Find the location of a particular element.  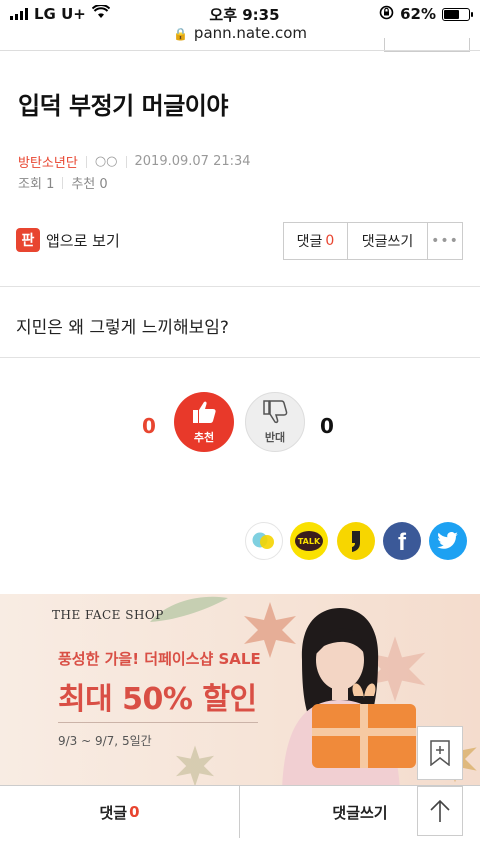

oppose-button: 반대 is located at coordinates (275, 422).